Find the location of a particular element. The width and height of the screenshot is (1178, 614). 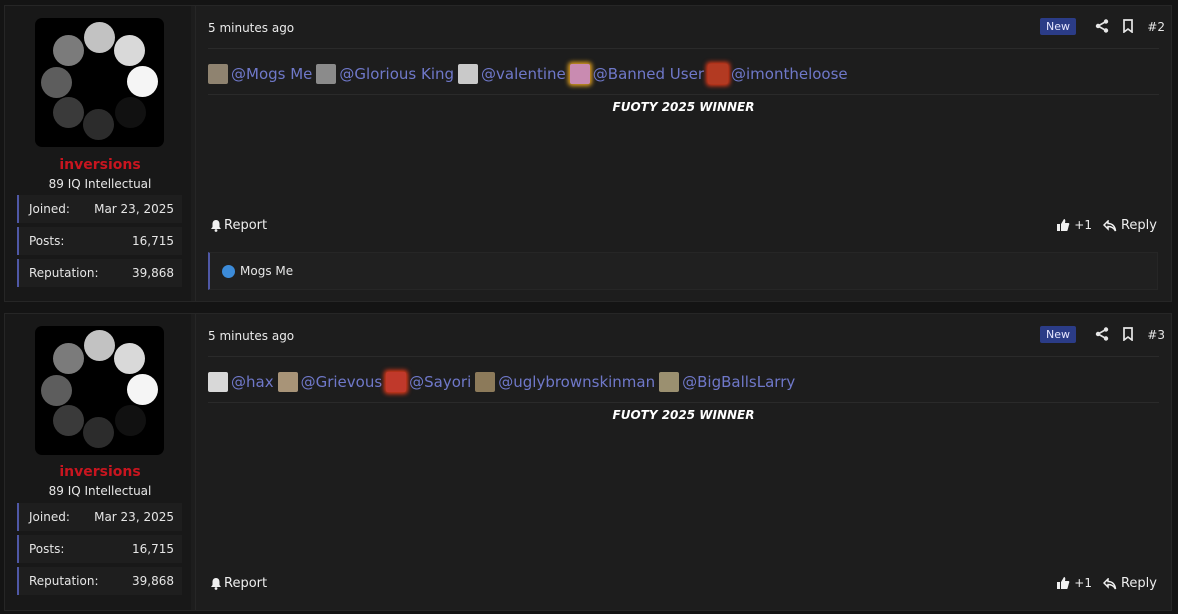

report-label: Report is located at coordinates (246, 583).